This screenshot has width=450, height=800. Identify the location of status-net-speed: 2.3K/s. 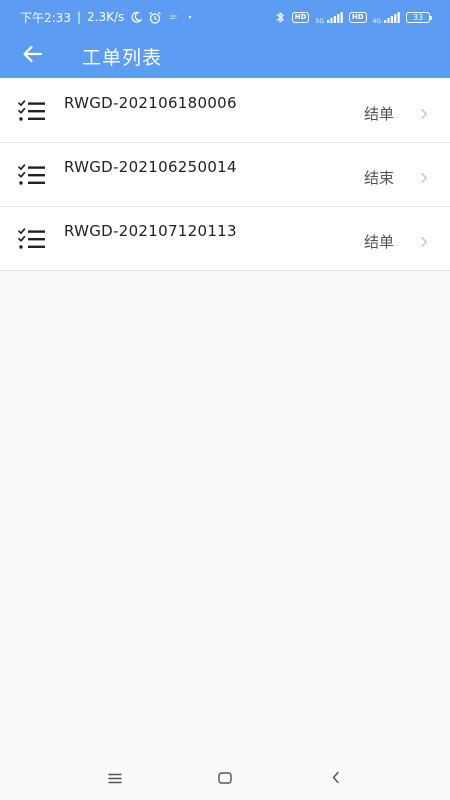
(106, 17).